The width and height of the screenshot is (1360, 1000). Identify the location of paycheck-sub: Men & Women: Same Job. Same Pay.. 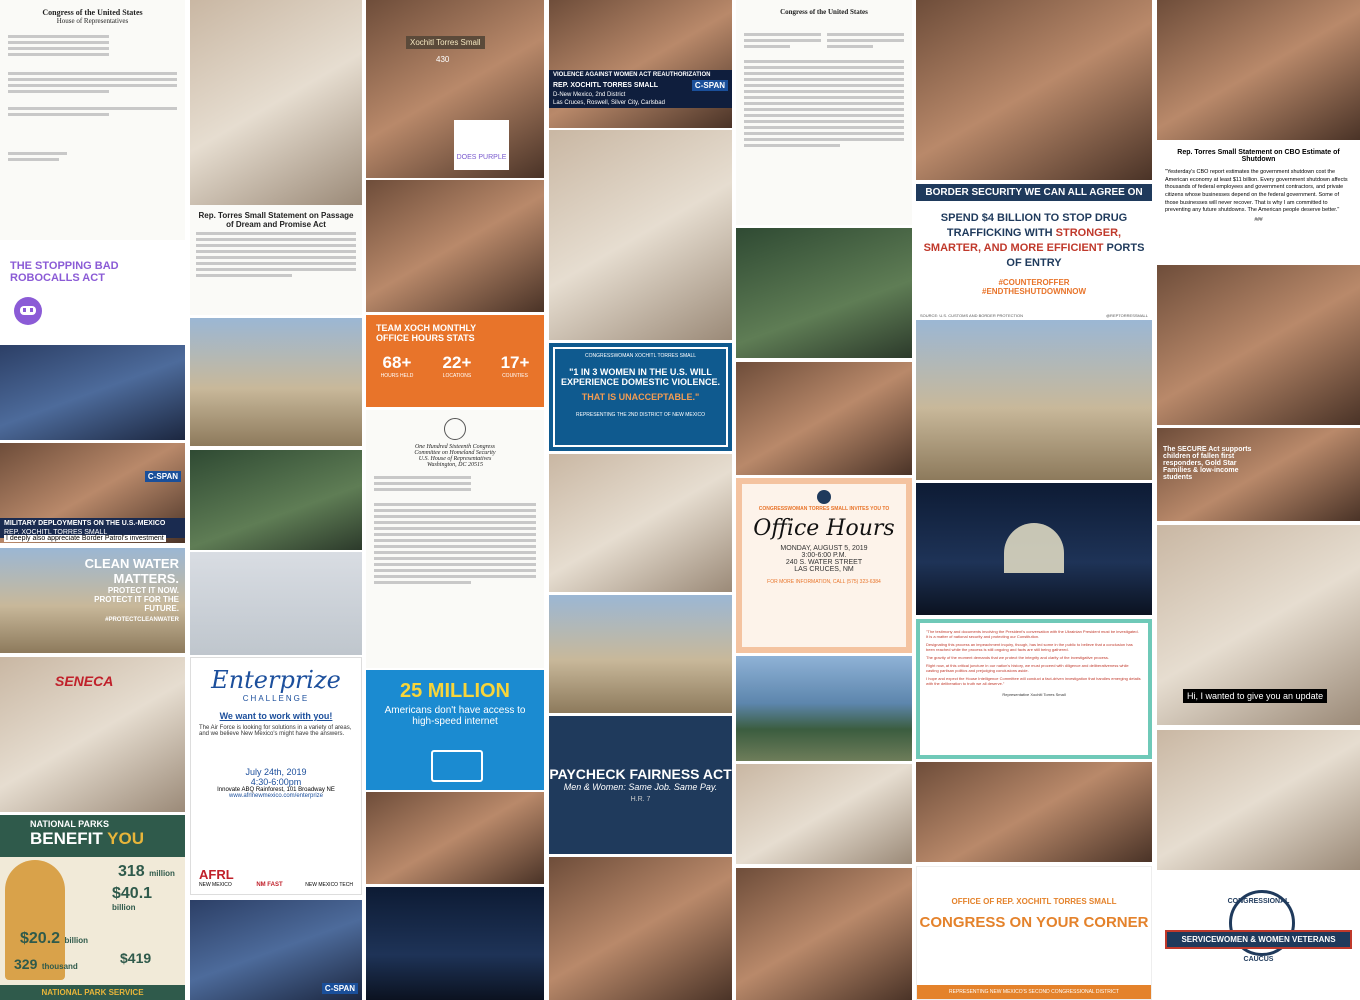
(640, 787).